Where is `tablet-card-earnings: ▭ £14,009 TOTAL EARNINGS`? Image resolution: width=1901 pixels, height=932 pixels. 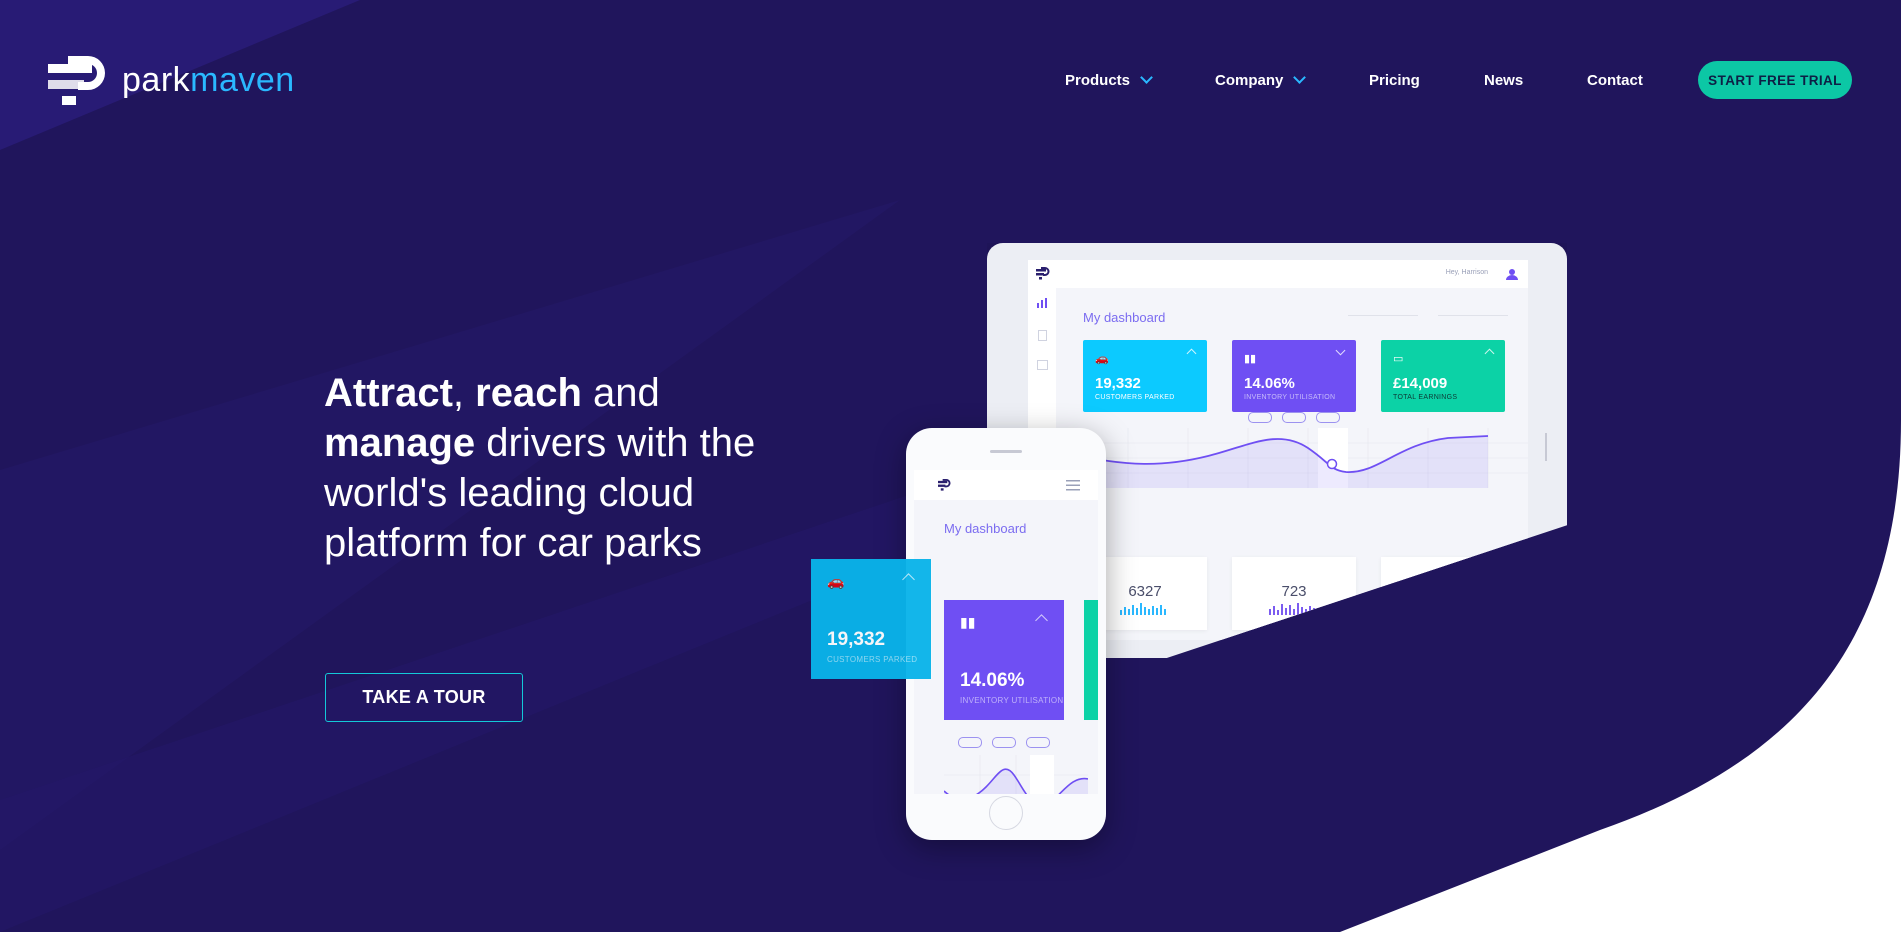
tablet-card-earnings: ▭ £14,009 TOTAL EARNINGS is located at coordinates (1443, 376).